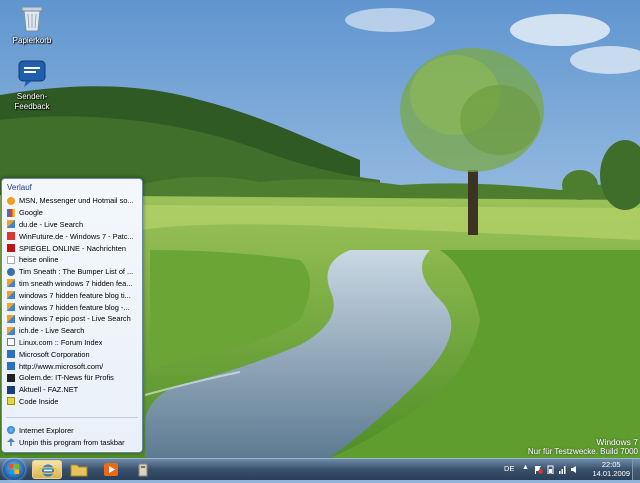 The width and height of the screenshot is (640, 483). I want to click on task-unpin: Unpin this program from taskbar, so click(73, 442).